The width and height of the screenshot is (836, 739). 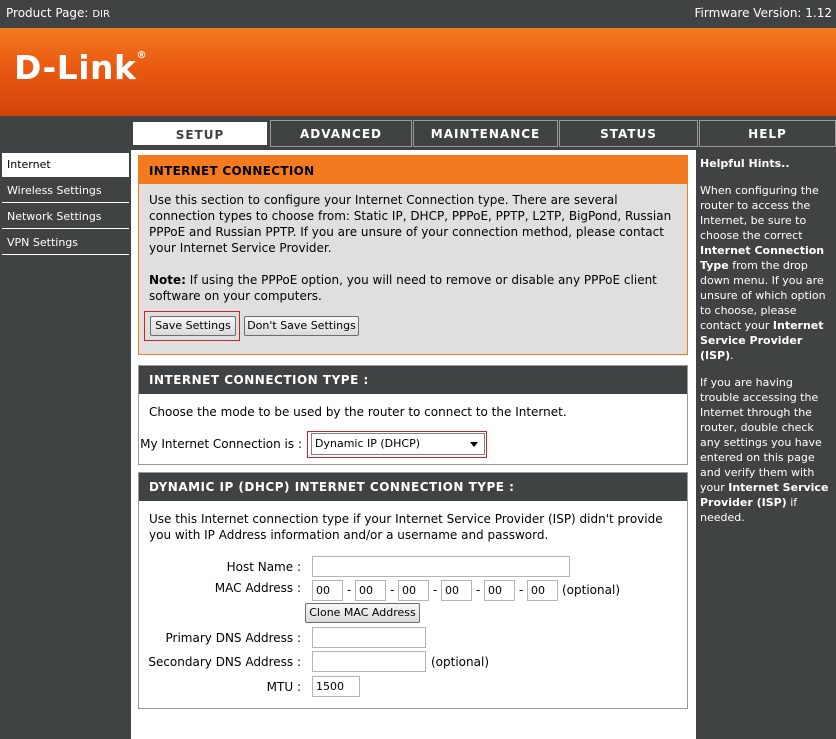 What do you see at coordinates (460, 662) in the screenshot?
I see `secondary-dns-optional-note: (optional)` at bounding box center [460, 662].